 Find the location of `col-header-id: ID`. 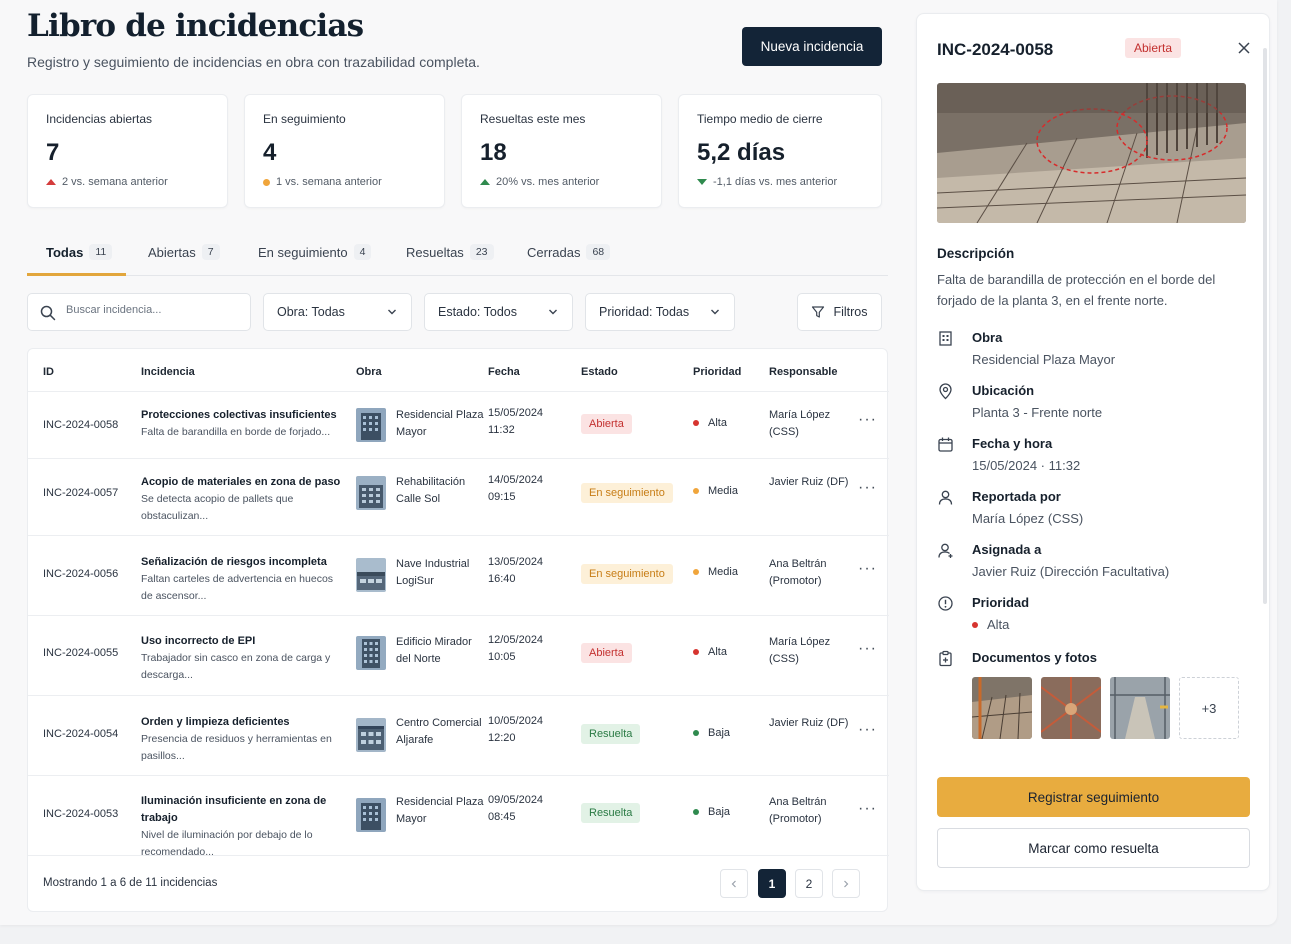

col-header-id: ID is located at coordinates (48, 372).